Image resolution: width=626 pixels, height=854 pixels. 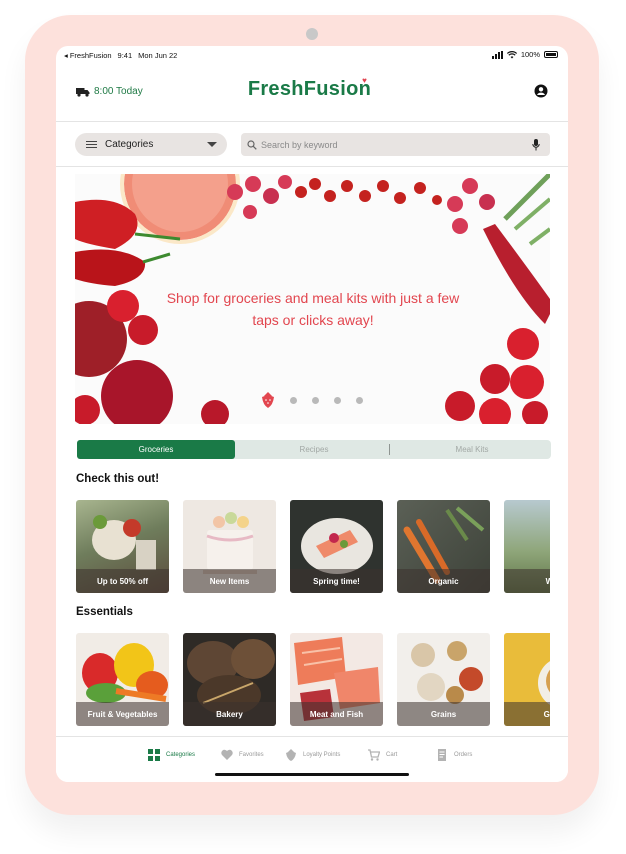 I want to click on tabbar-label: Favorites, so click(x=251, y=755).